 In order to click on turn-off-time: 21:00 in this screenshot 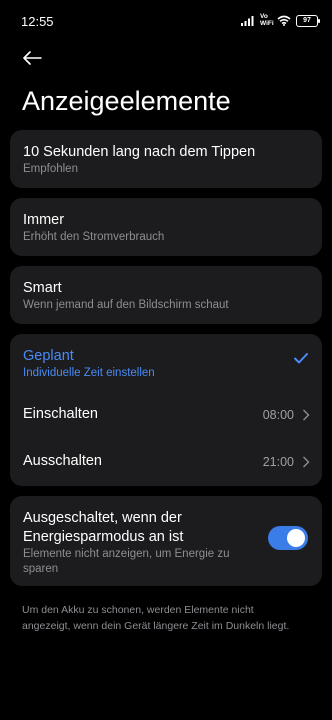, I will do `click(278, 462)`.